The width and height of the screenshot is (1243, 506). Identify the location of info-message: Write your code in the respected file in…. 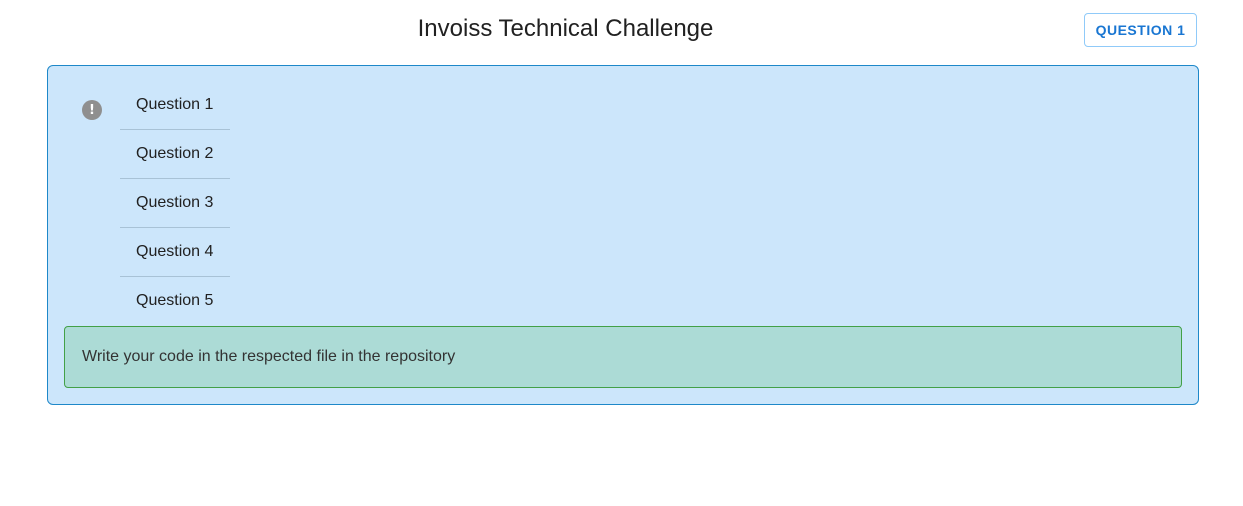
(623, 357).